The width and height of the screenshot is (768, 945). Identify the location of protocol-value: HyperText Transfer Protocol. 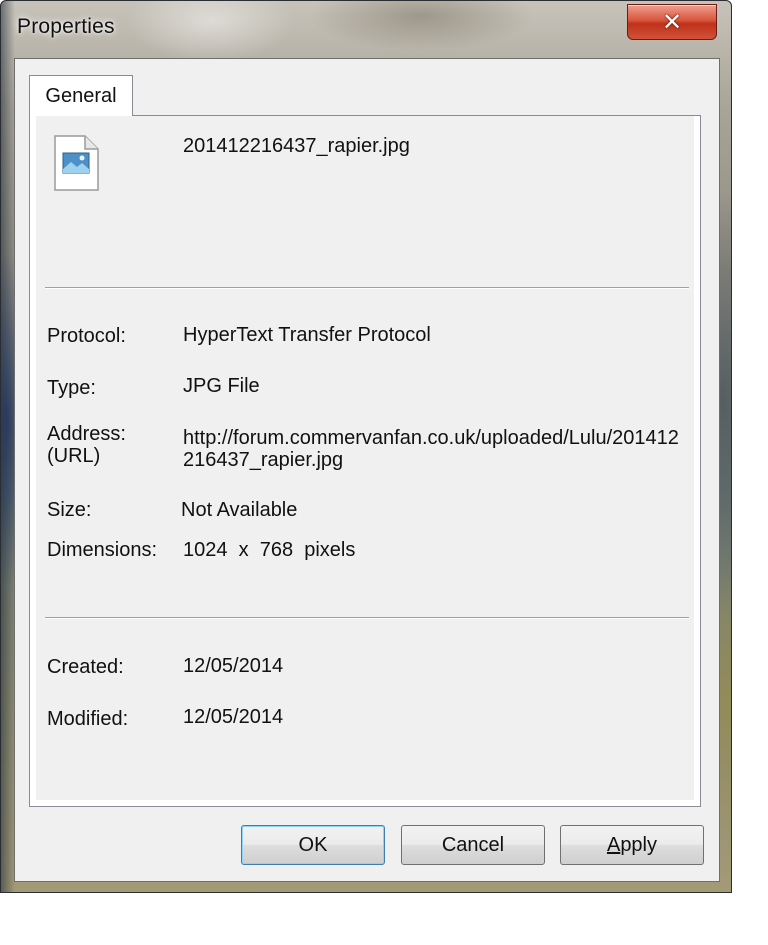
(307, 335).